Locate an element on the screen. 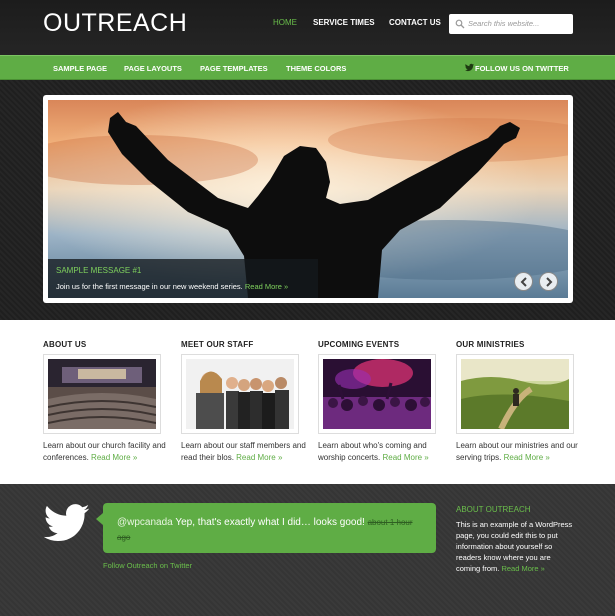 The image size is (615, 616). slide-read-more: Read More » is located at coordinates (266, 286).